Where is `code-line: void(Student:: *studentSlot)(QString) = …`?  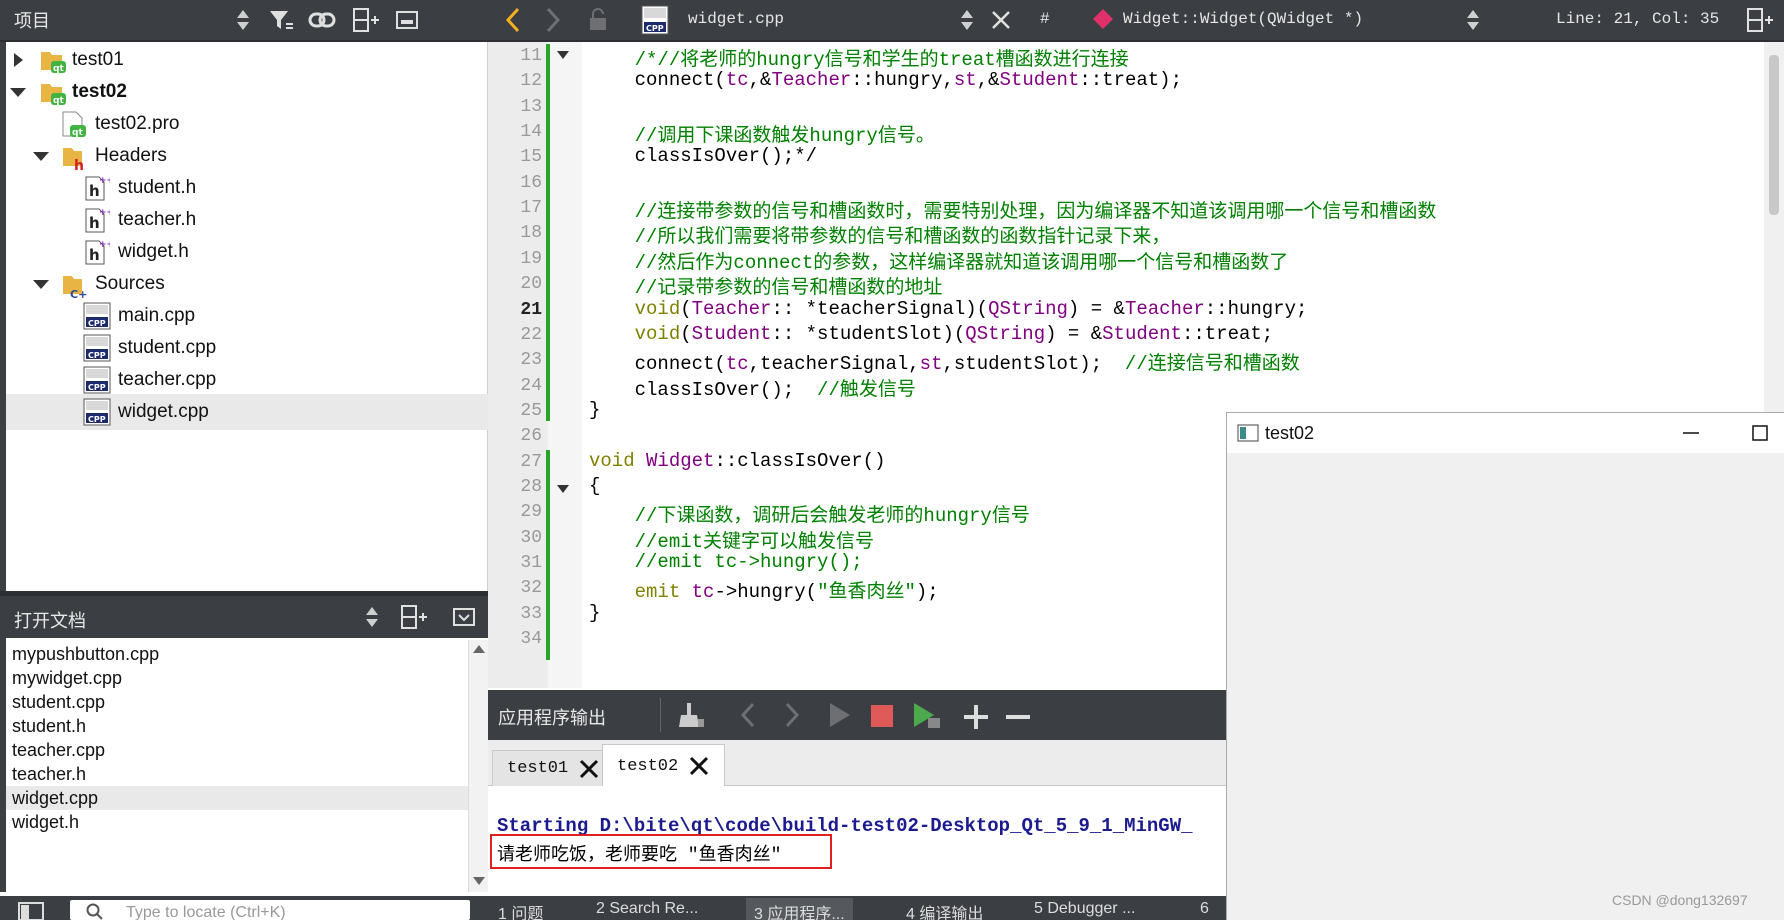
code-line: void(Student:: *studentSlot)(QString) = … is located at coordinates (931, 334).